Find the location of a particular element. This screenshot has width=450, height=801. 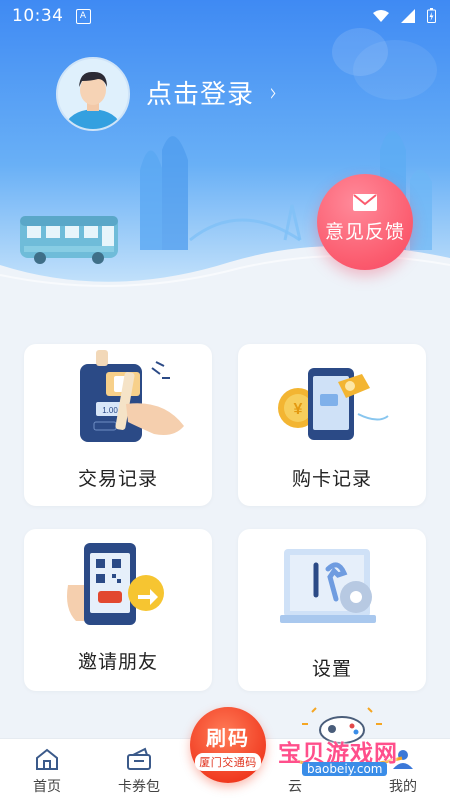

card-invite-friends: 邀请朋友 is located at coordinates (118, 610).